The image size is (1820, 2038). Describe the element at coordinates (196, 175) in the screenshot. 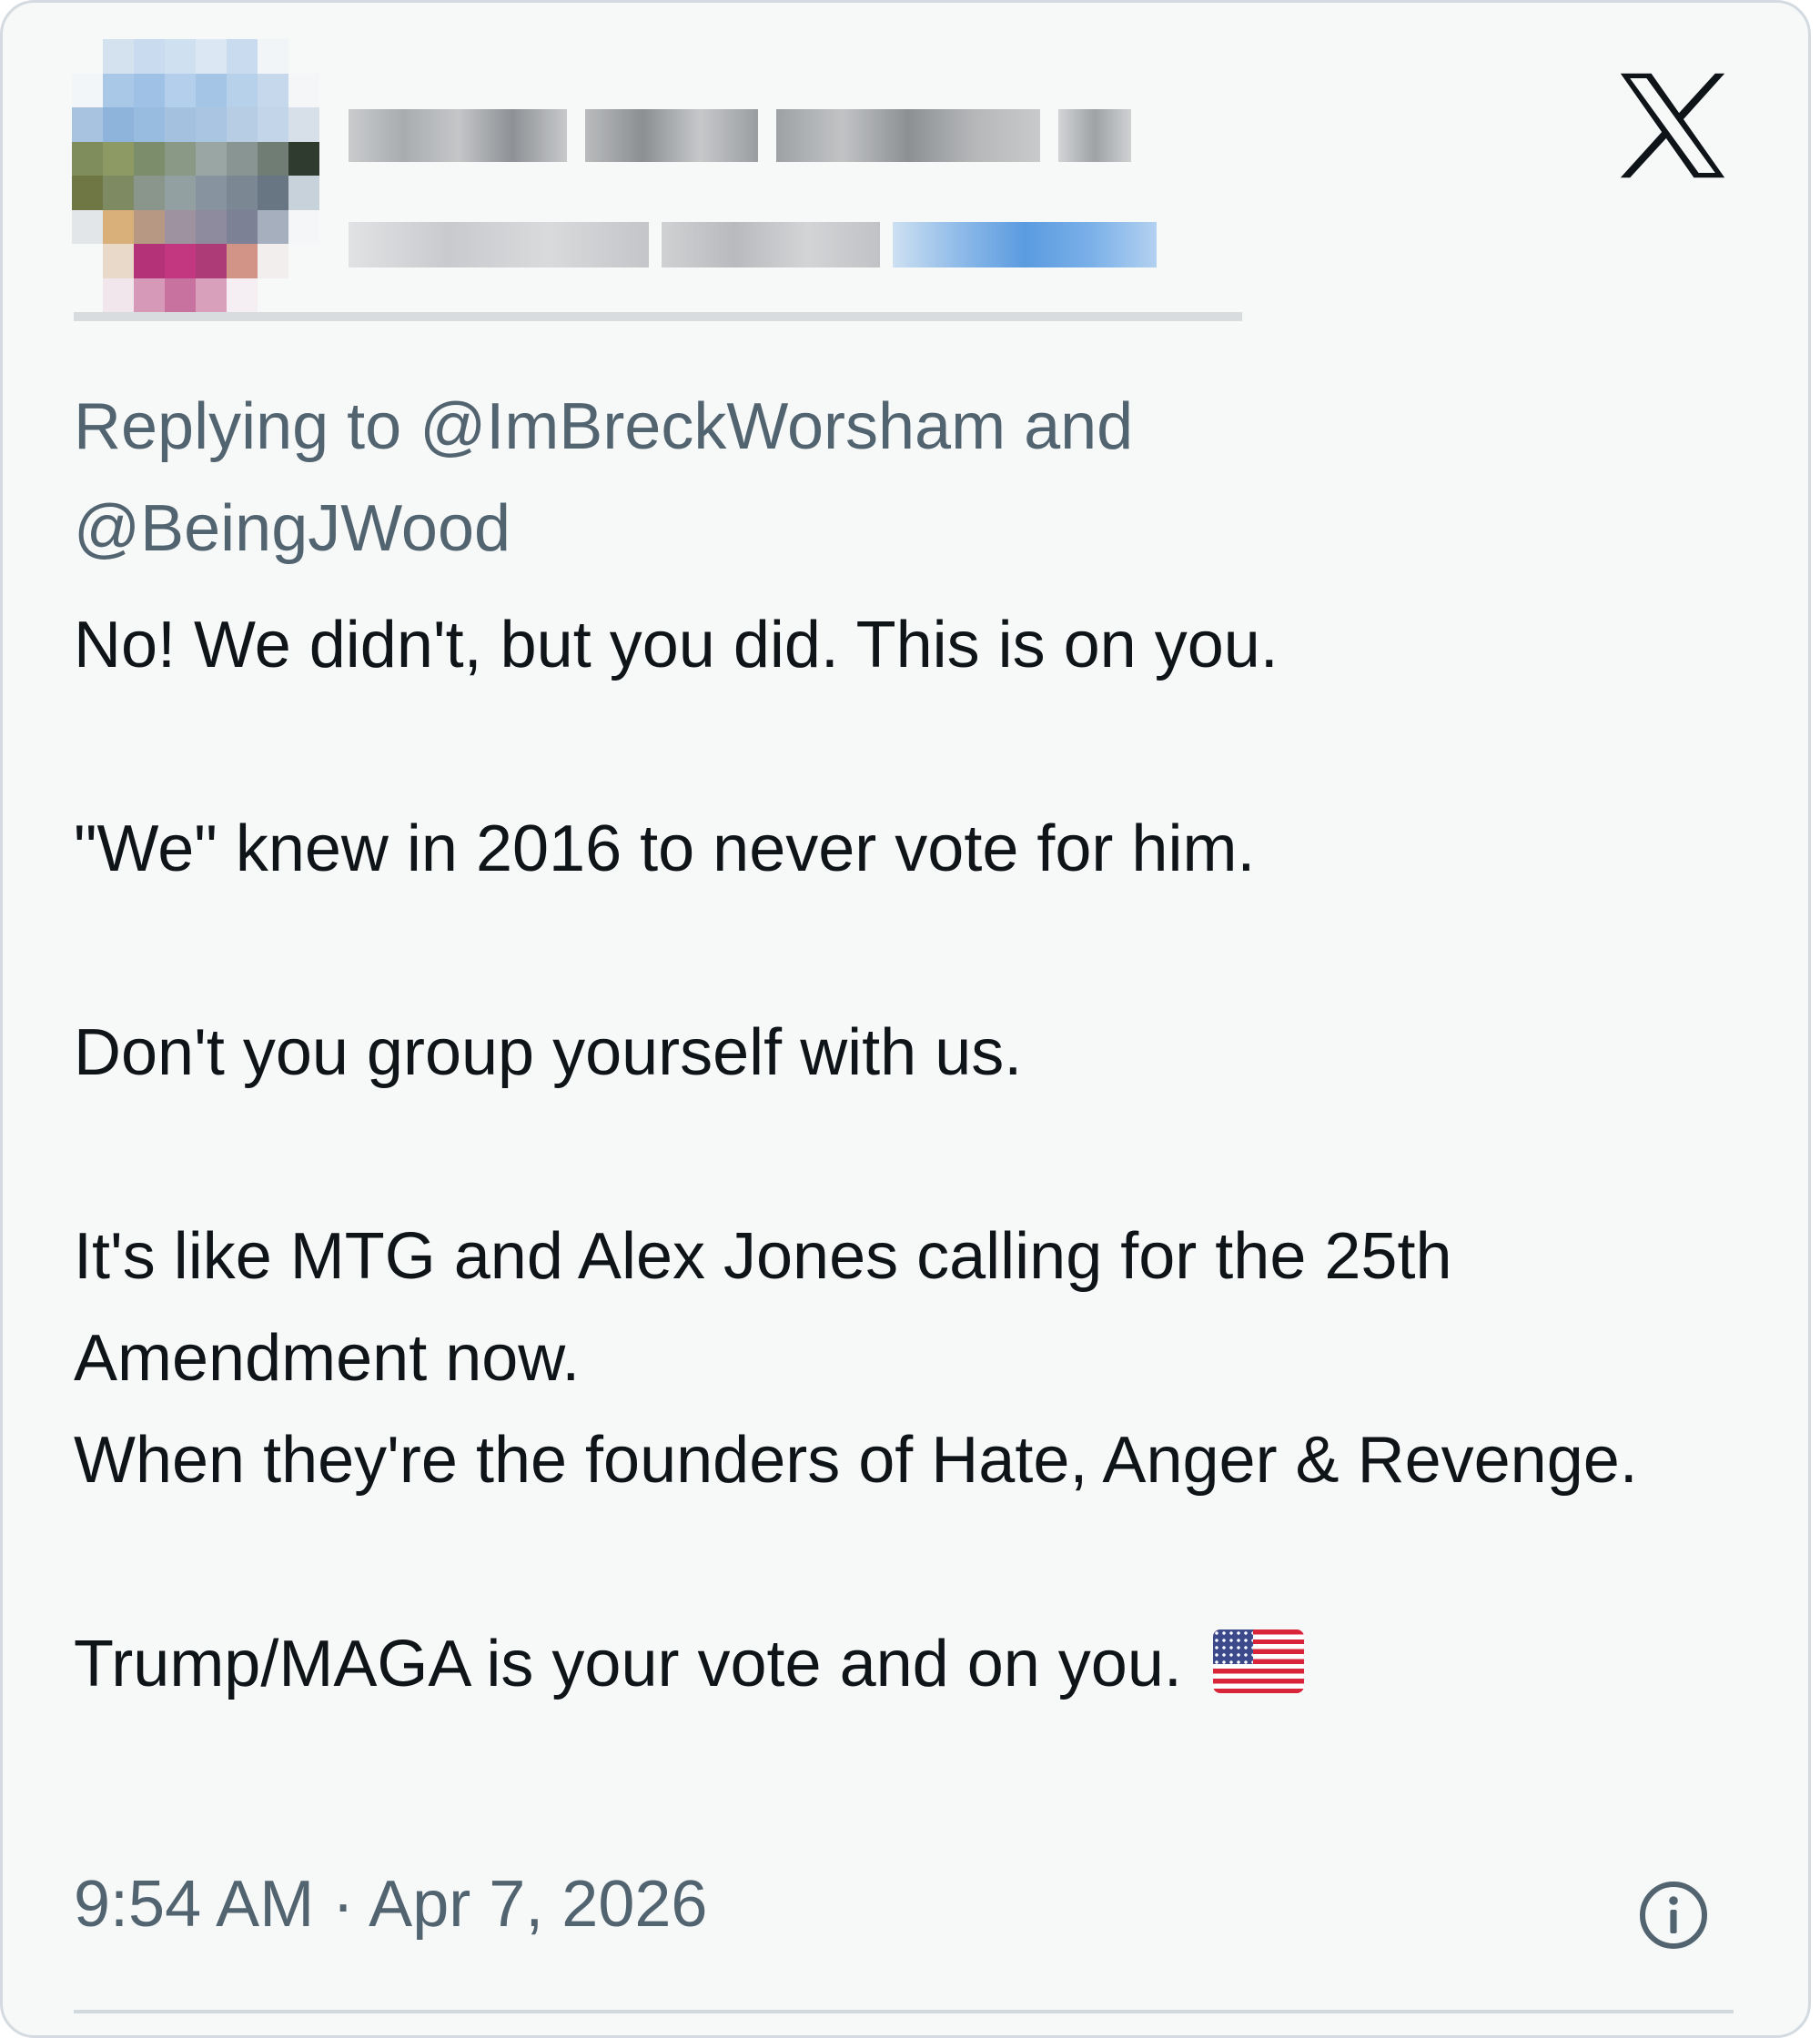

I see `avatar` at that location.